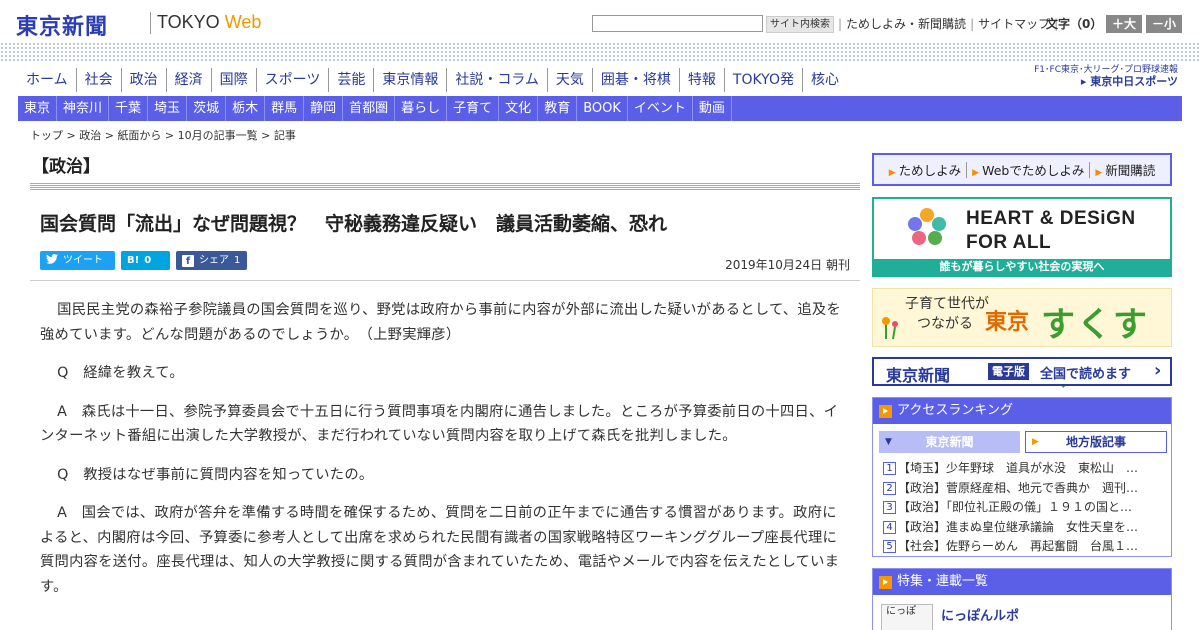 Image resolution: width=1200 pixels, height=630 pixels. Describe the element at coordinates (233, 80) in the screenshot. I see `main-nav-item: 国際` at that location.